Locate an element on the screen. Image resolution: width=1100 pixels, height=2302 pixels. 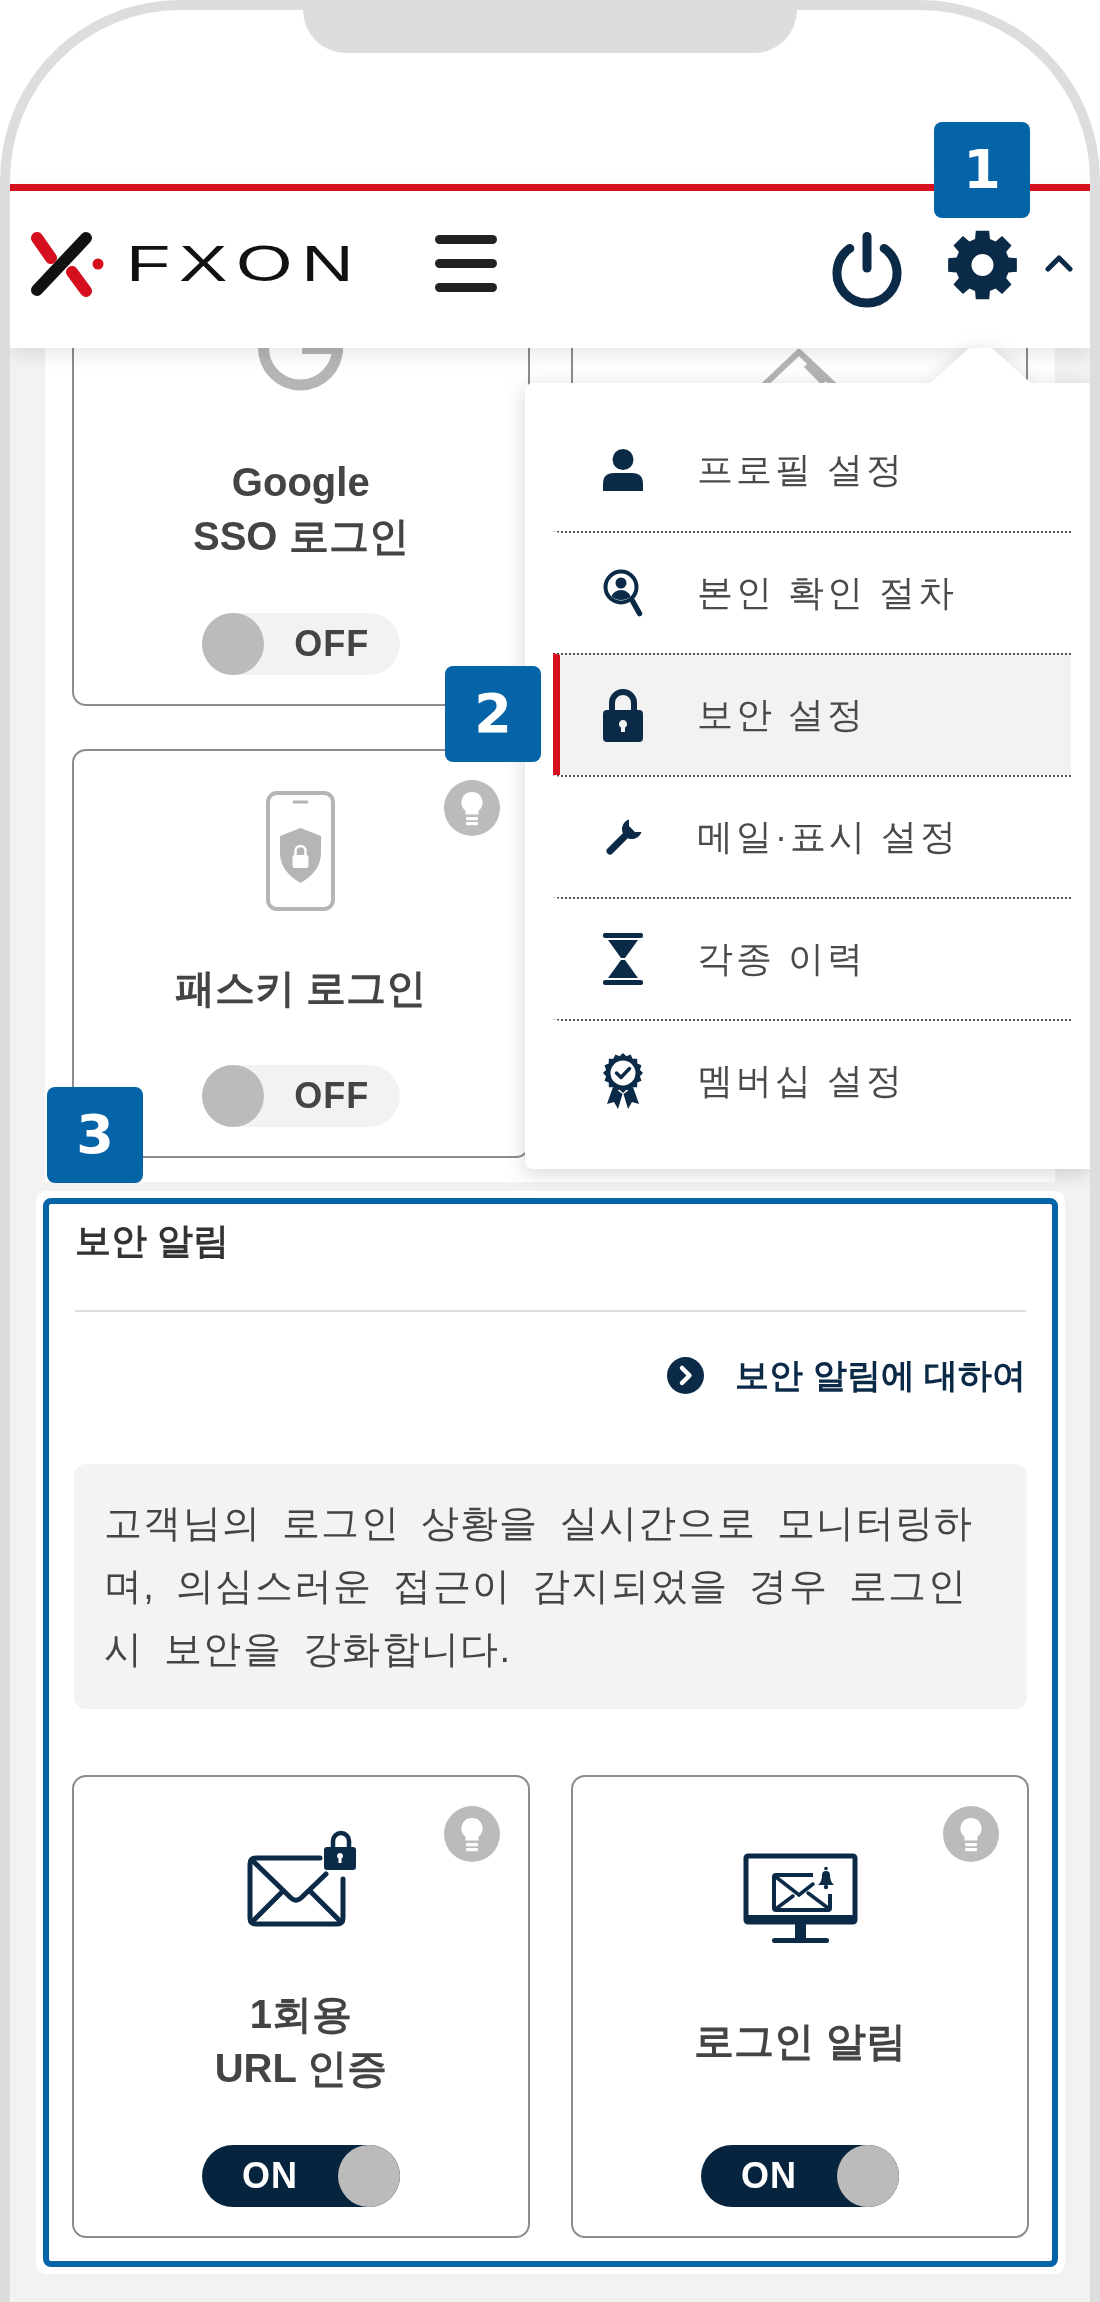
description-box: 고객님의 로그인 상황을 실시간으로 모니터링하며, 의심스러운 접근이 감지되었을 경우 로그인 시 보안을 강화합니다. is located at coordinates (550, 1586).